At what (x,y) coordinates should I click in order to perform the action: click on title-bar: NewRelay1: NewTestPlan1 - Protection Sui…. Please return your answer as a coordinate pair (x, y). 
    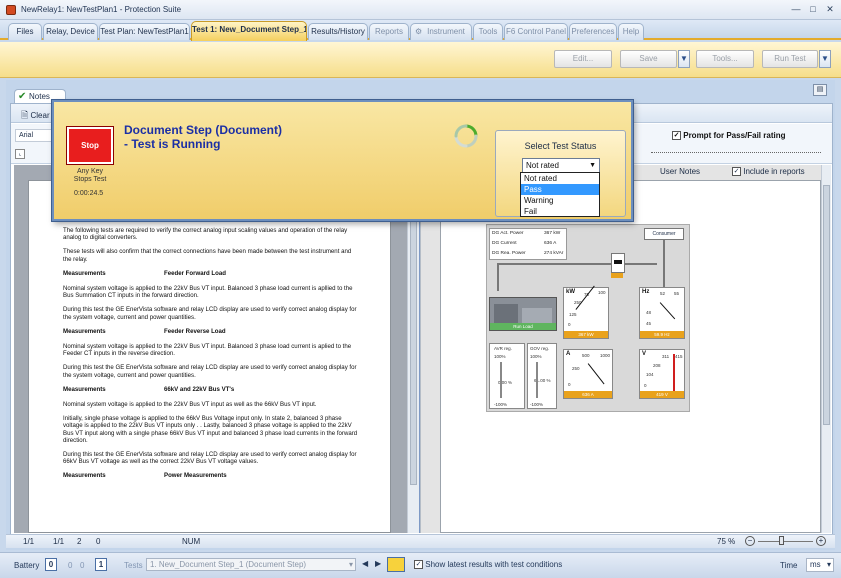
    Looking at the image, I should click on (420, 10).